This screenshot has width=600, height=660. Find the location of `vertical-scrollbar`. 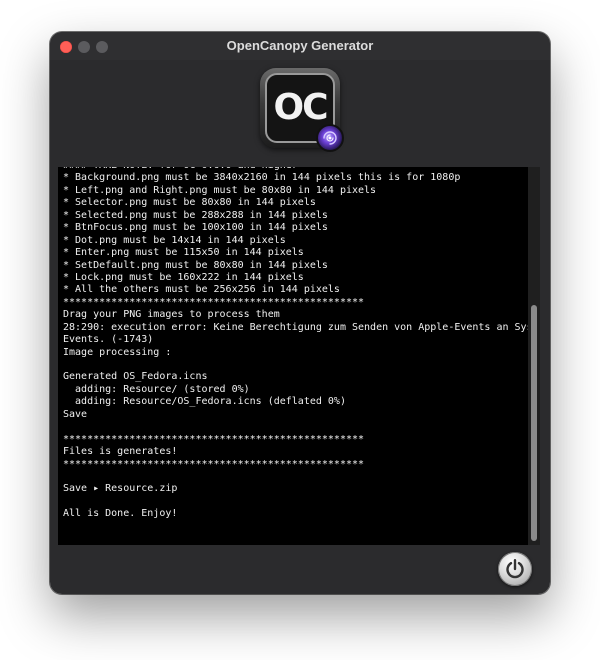

vertical-scrollbar is located at coordinates (534, 356).